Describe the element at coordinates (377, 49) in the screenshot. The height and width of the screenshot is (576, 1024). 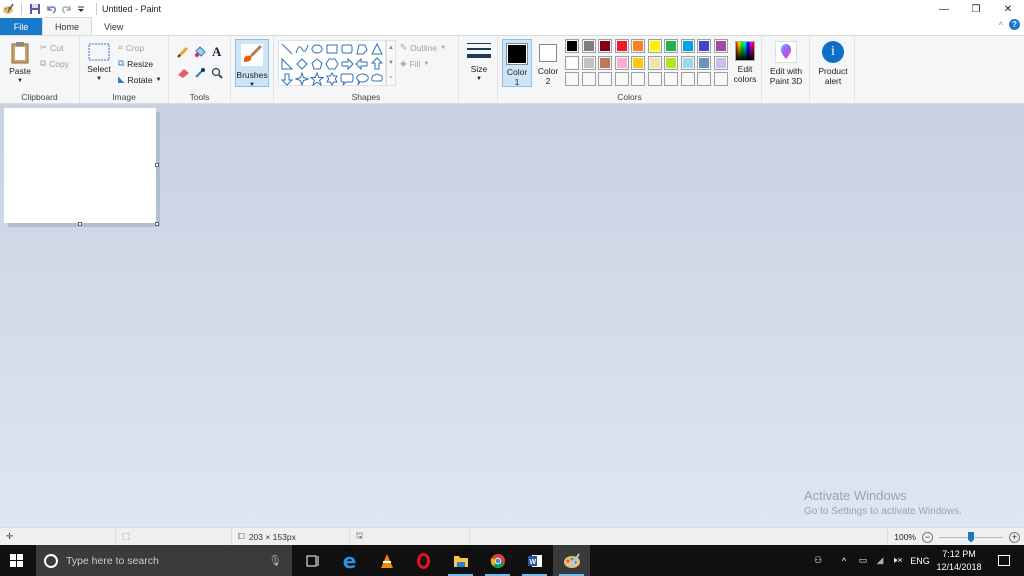
I see `shape-triangle-icon` at that location.